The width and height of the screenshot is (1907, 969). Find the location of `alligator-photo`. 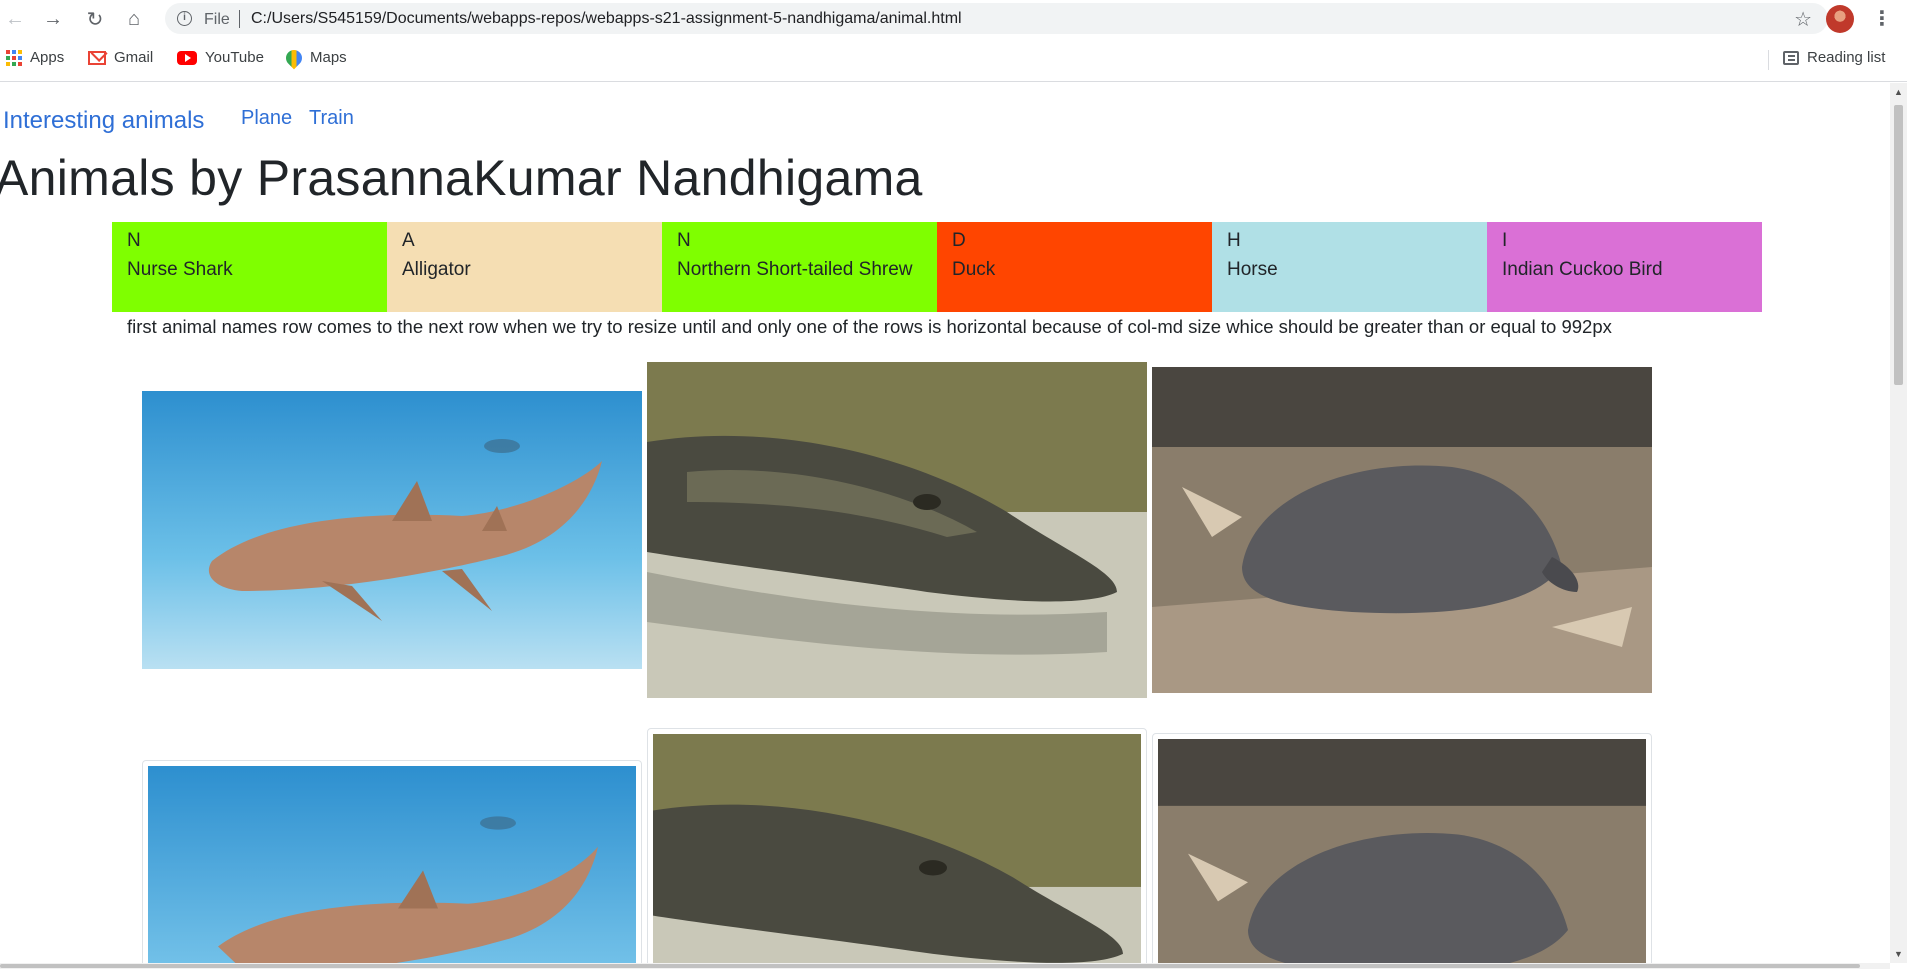

alligator-photo is located at coordinates (897, 530).